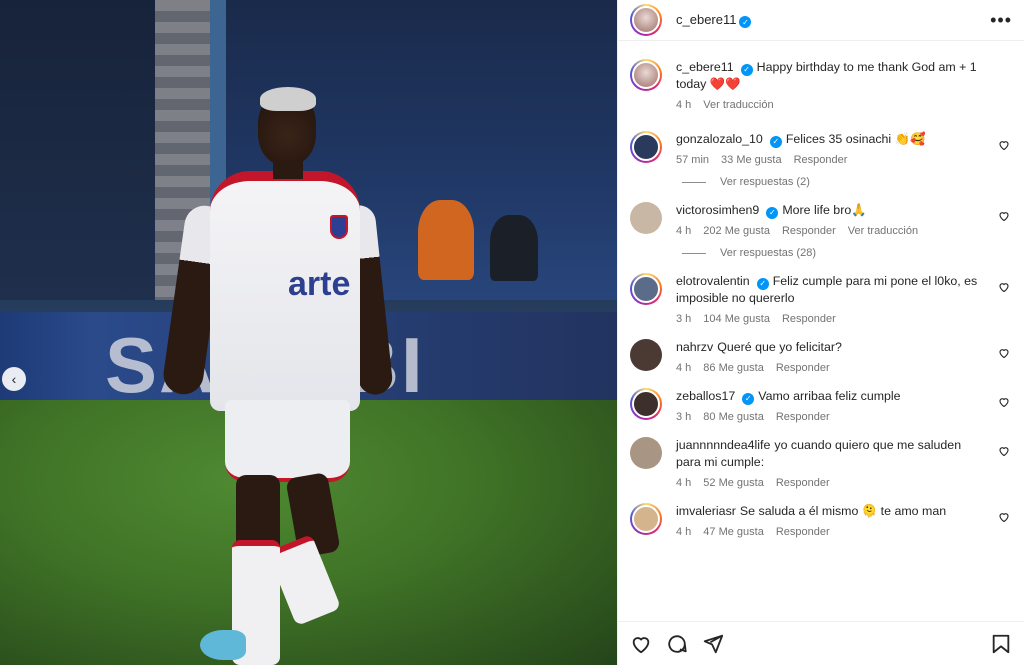  Describe the element at coordinates (733, 483) in the screenshot. I see `comment-likes: 52 Me gusta` at that location.